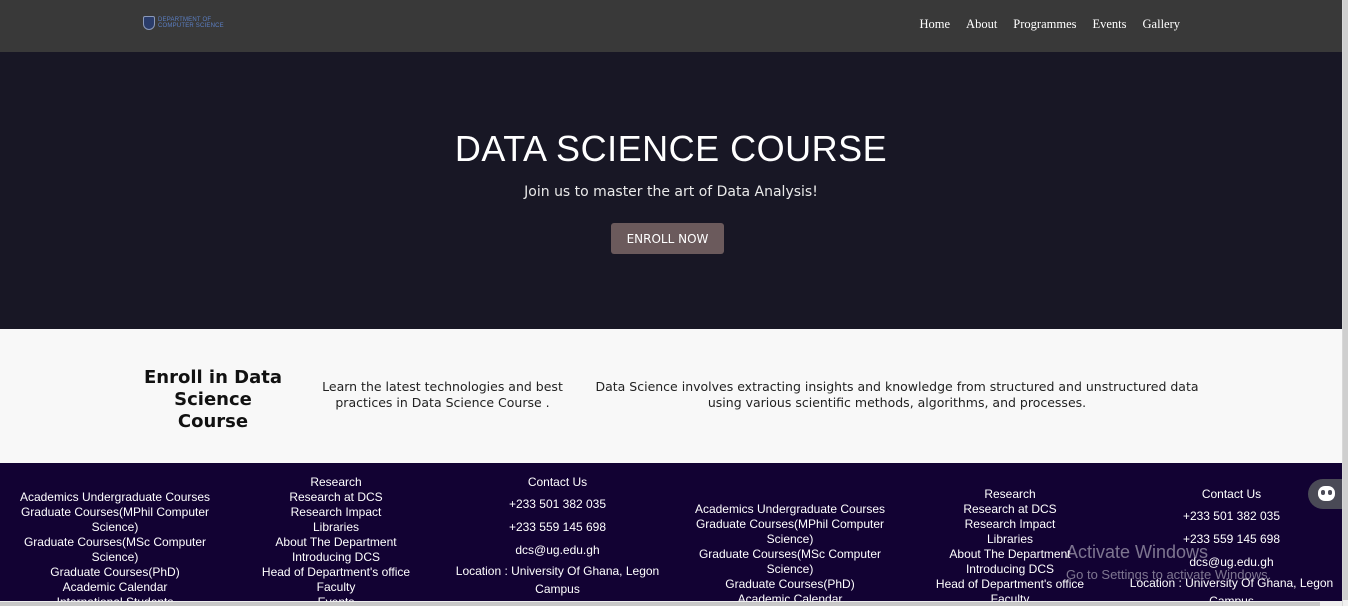  Describe the element at coordinates (1137, 552) in the screenshot. I see `activate-windows-title: Activate Windows` at that location.